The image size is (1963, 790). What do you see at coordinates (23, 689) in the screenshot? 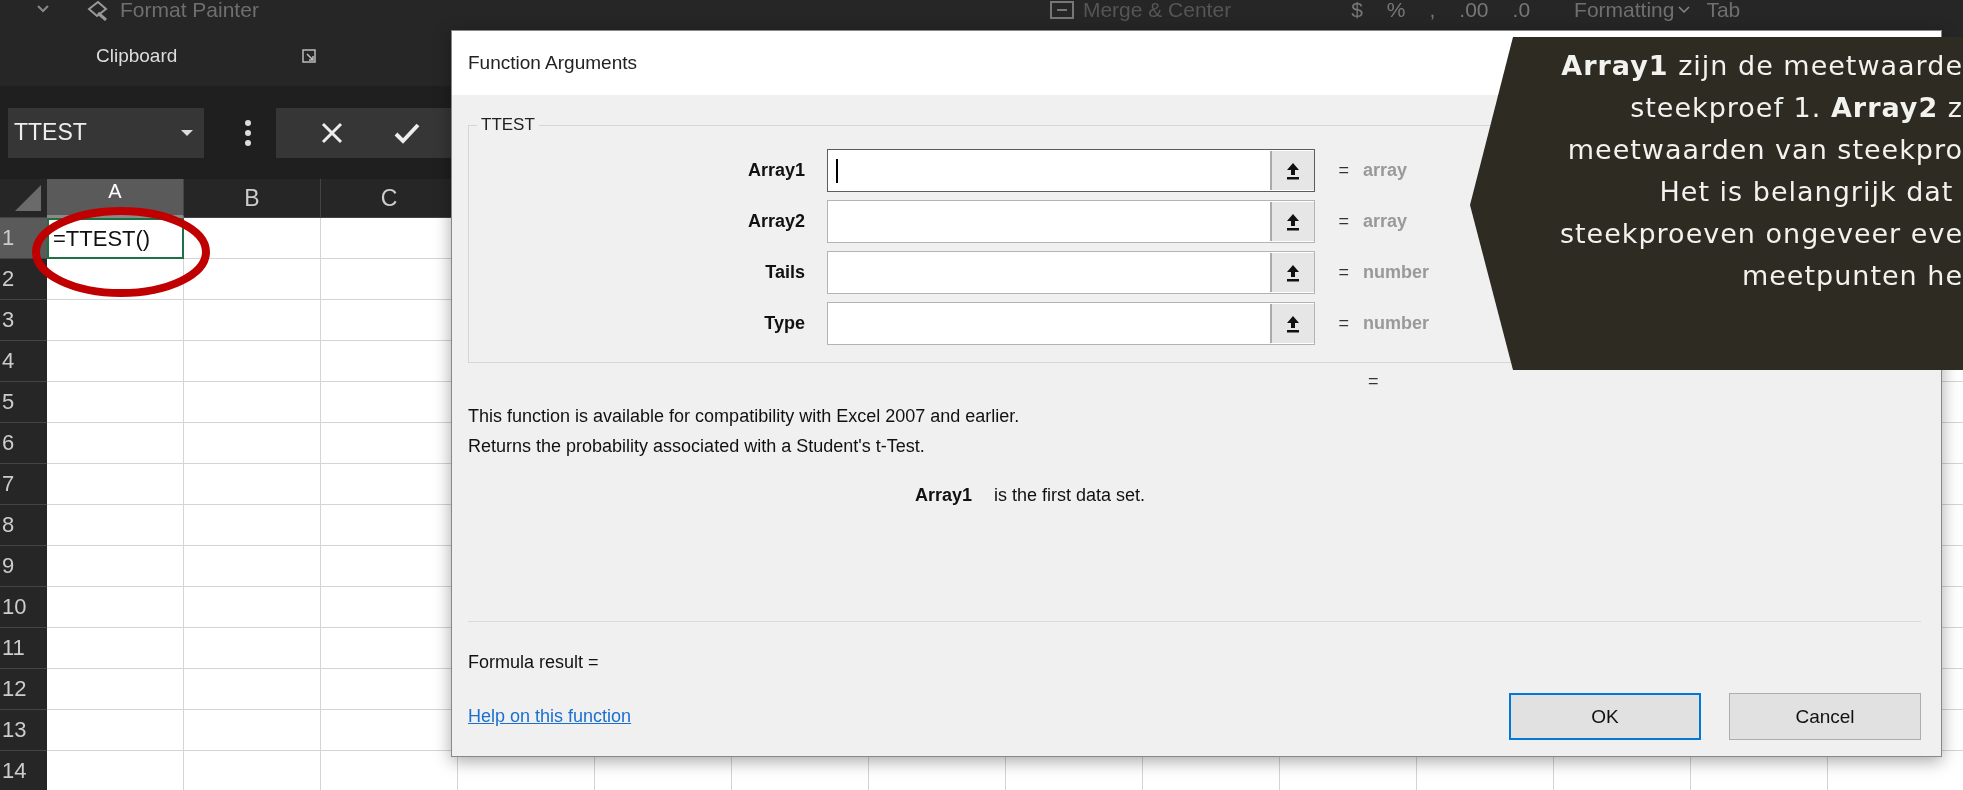
I see `row-header: 12` at bounding box center [23, 689].